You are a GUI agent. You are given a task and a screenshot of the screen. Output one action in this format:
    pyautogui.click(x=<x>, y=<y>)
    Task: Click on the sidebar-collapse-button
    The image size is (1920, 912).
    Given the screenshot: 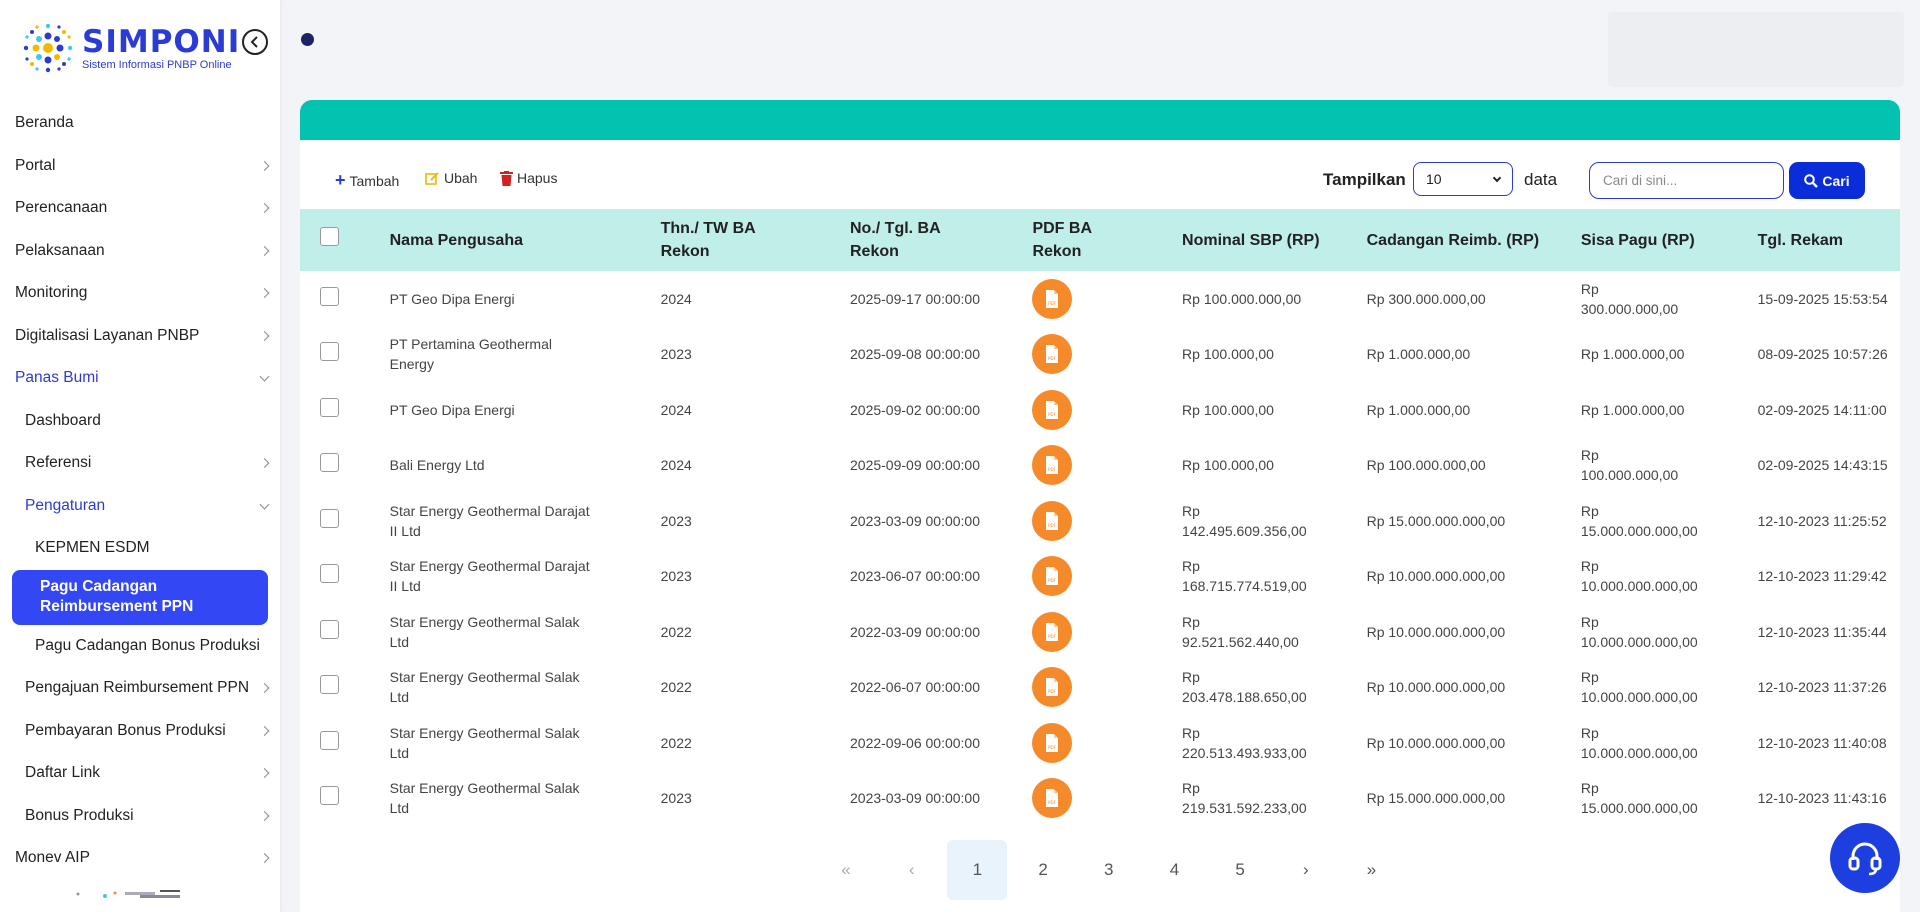 What is the action you would take?
    pyautogui.click(x=255, y=42)
    